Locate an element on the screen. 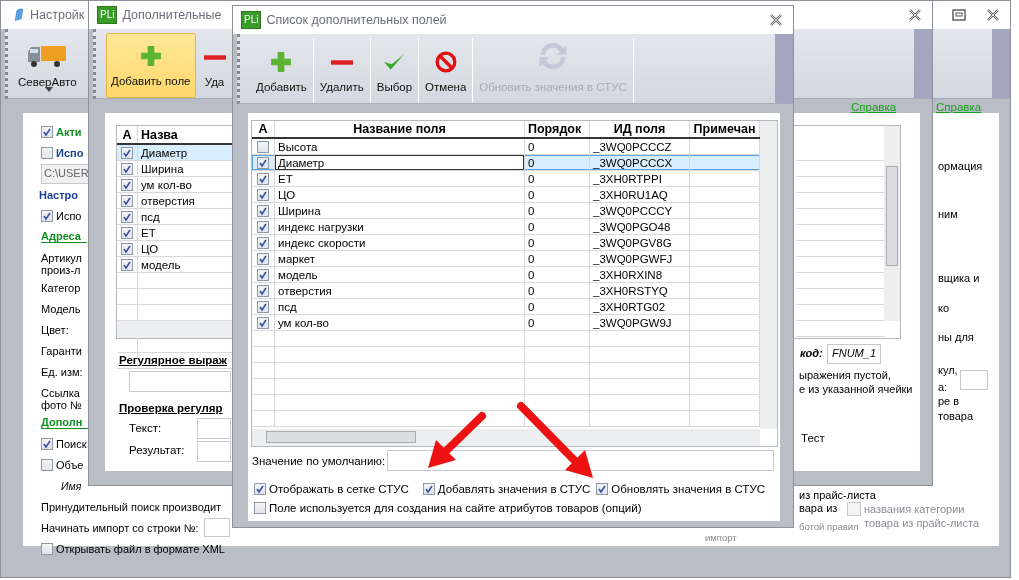 Image resolution: width=1019 pixels, height=580 pixels. table-row: индекс нагрузки 0 _3WQ0PGO48 is located at coordinates (506, 227).